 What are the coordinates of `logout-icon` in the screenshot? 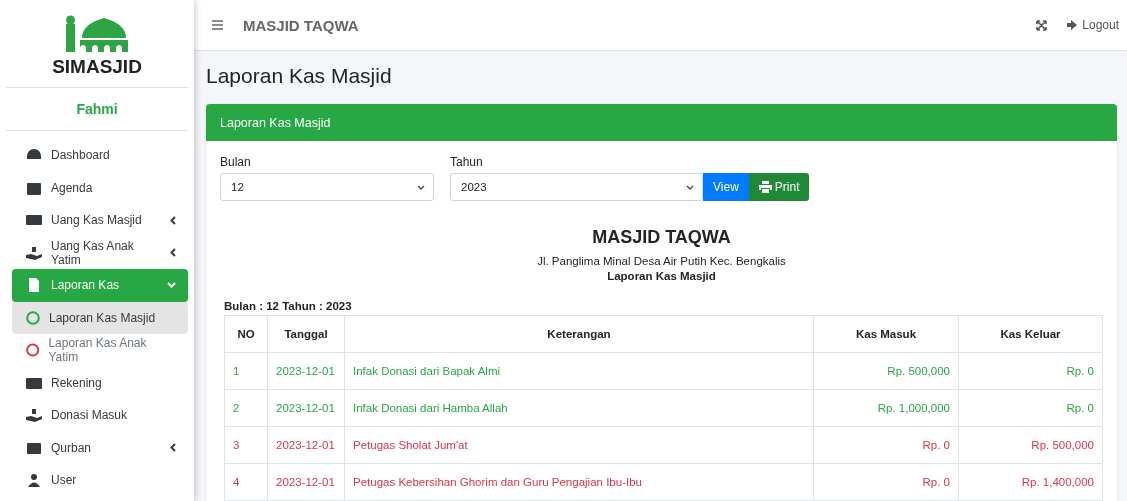 It's located at (1073, 25).